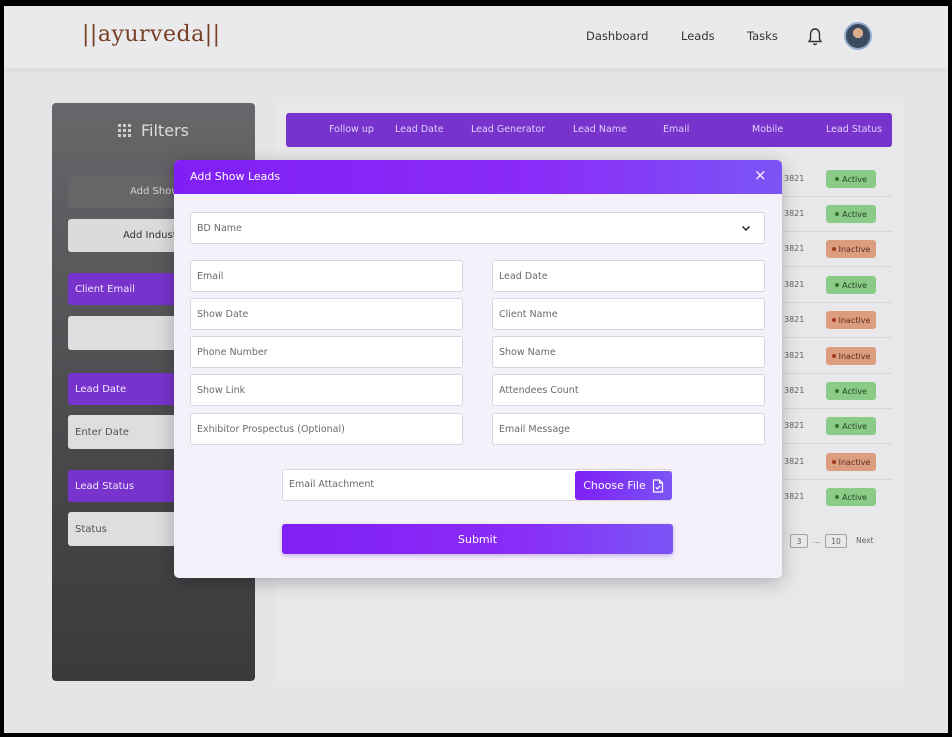 This screenshot has height=737, width=952. What do you see at coordinates (326, 276) in the screenshot?
I see `email-field: Email` at bounding box center [326, 276].